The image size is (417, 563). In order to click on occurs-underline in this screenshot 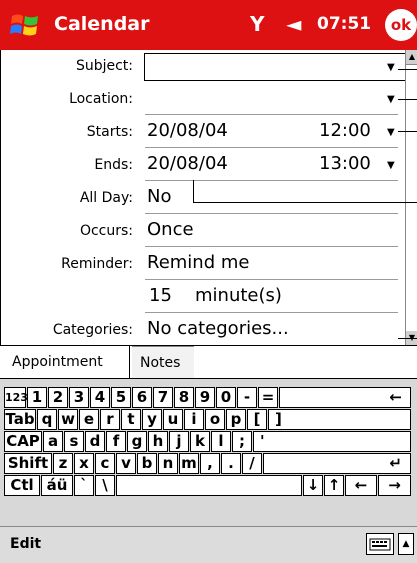, I will do `click(271, 246)`.